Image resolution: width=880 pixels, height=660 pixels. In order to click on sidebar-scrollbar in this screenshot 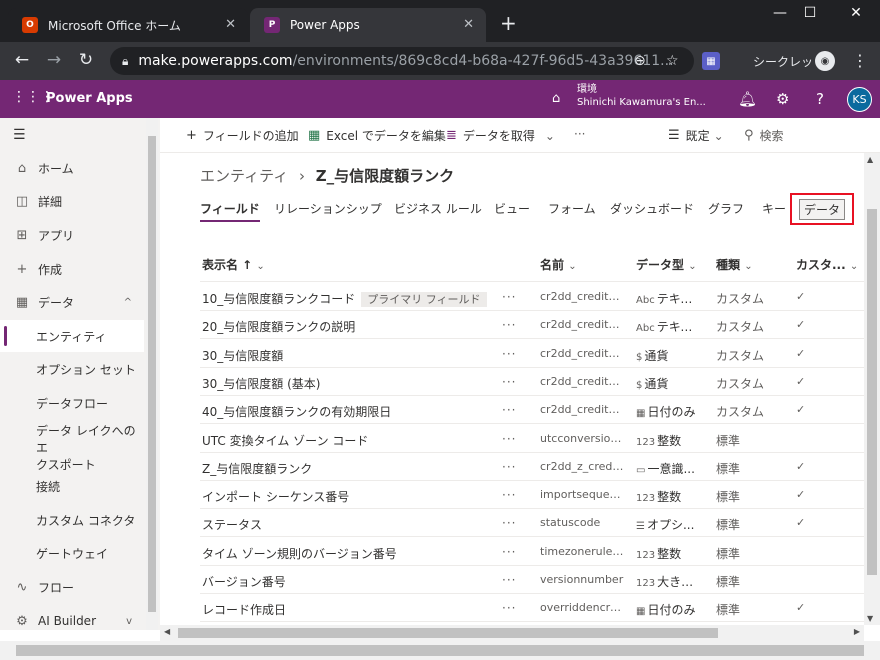, I will do `click(152, 374)`.